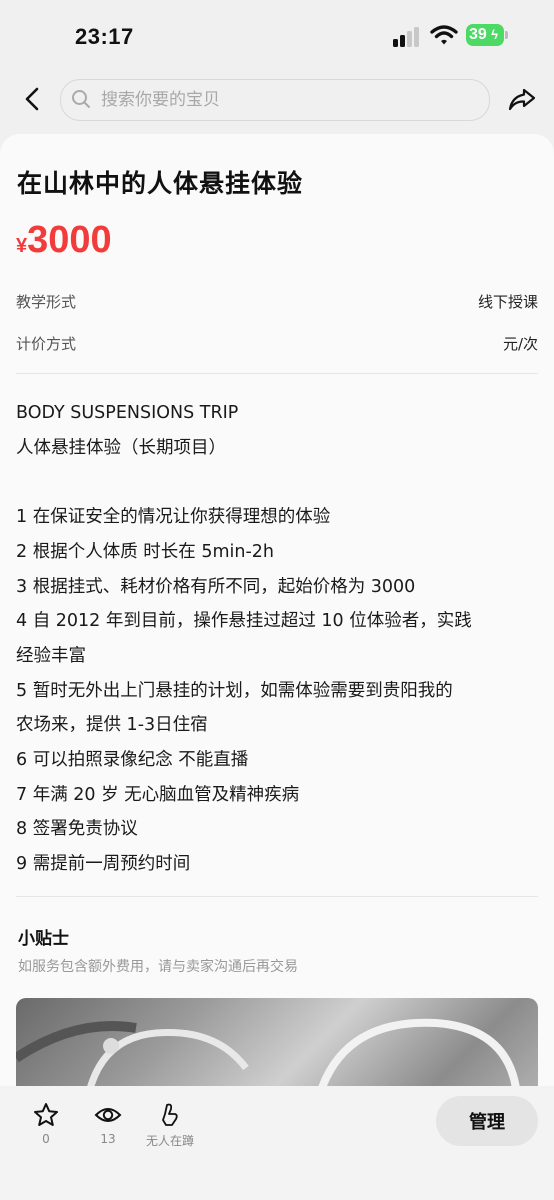 The image size is (554, 1200). I want to click on favorite-count: 0, so click(46, 1139).